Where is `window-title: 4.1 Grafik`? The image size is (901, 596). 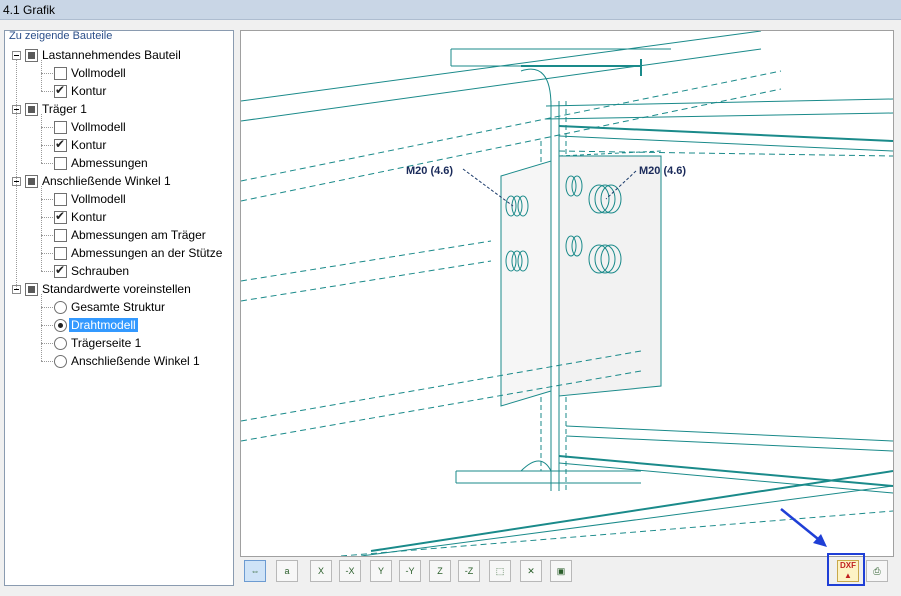 window-title: 4.1 Grafik is located at coordinates (29, 10).